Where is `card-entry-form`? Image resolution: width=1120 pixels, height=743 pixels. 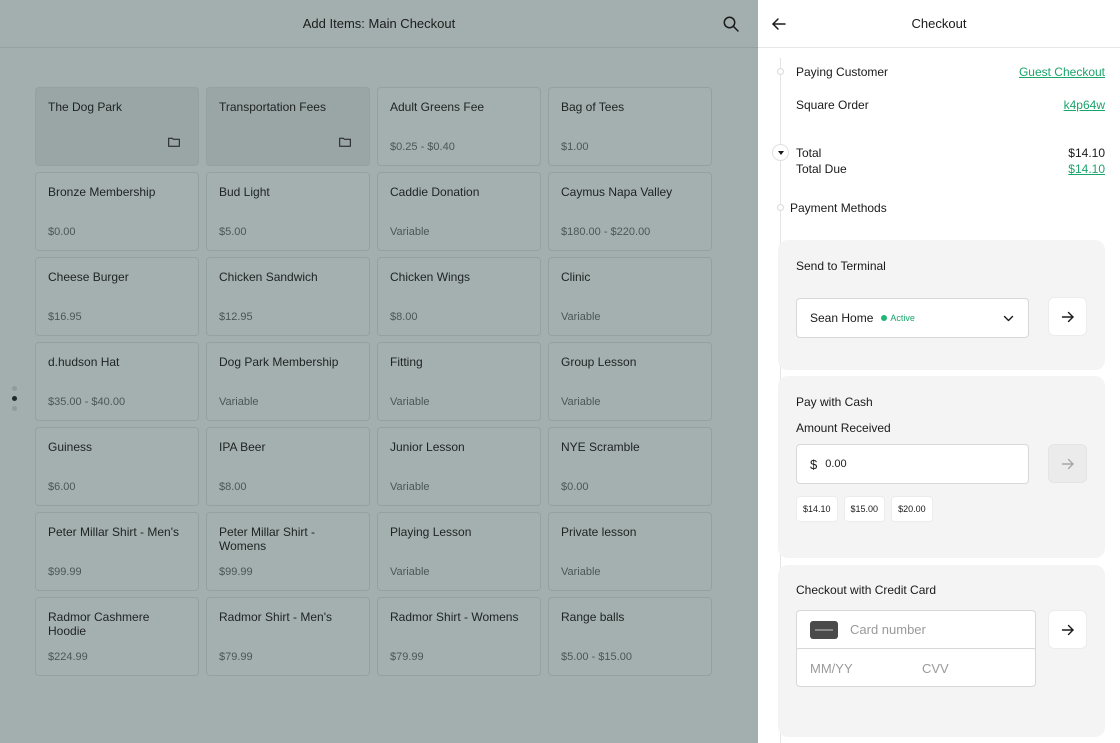 card-entry-form is located at coordinates (916, 648).